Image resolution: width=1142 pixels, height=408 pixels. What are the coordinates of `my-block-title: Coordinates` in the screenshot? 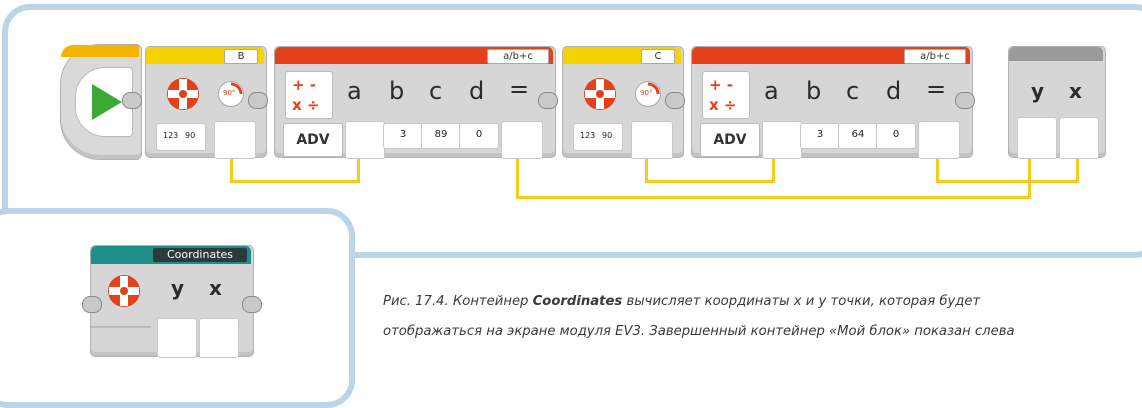 It's located at (200, 255).